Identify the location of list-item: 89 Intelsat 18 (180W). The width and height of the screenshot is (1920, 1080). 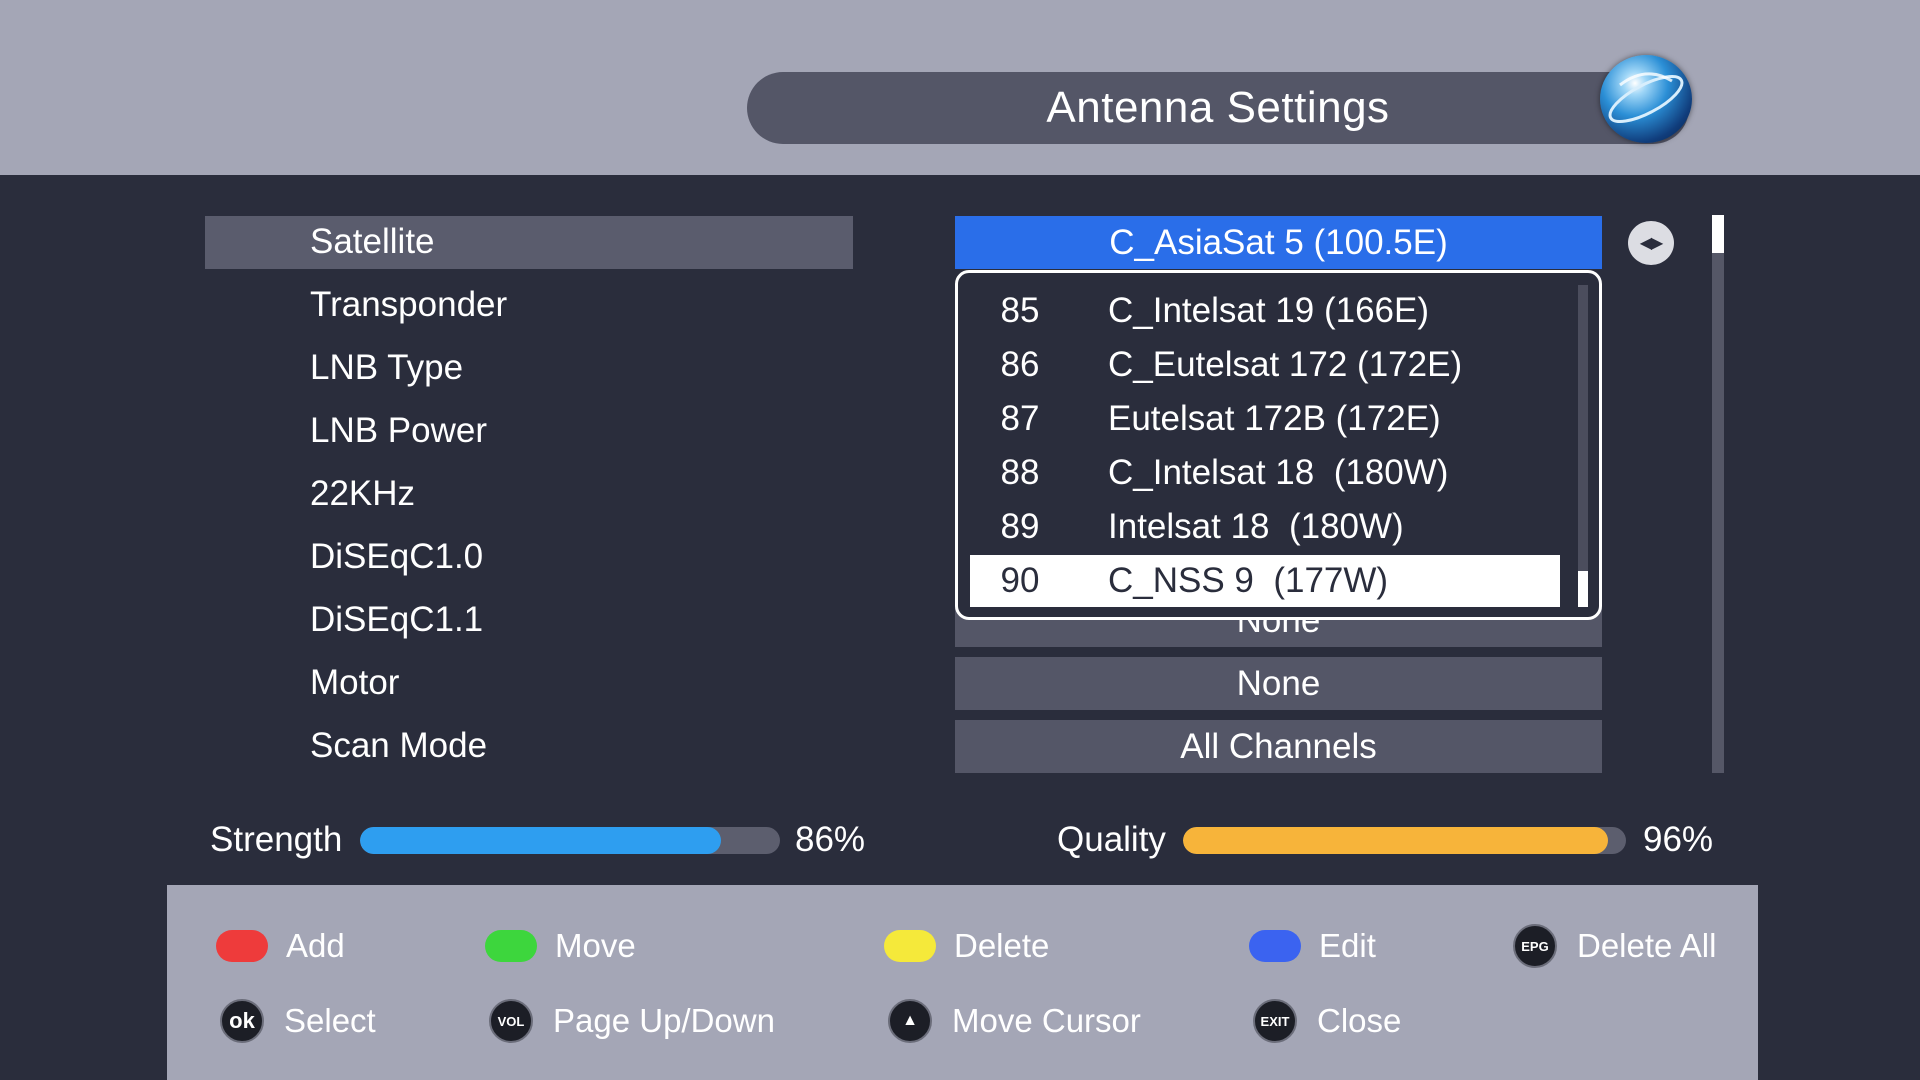
(1265, 527).